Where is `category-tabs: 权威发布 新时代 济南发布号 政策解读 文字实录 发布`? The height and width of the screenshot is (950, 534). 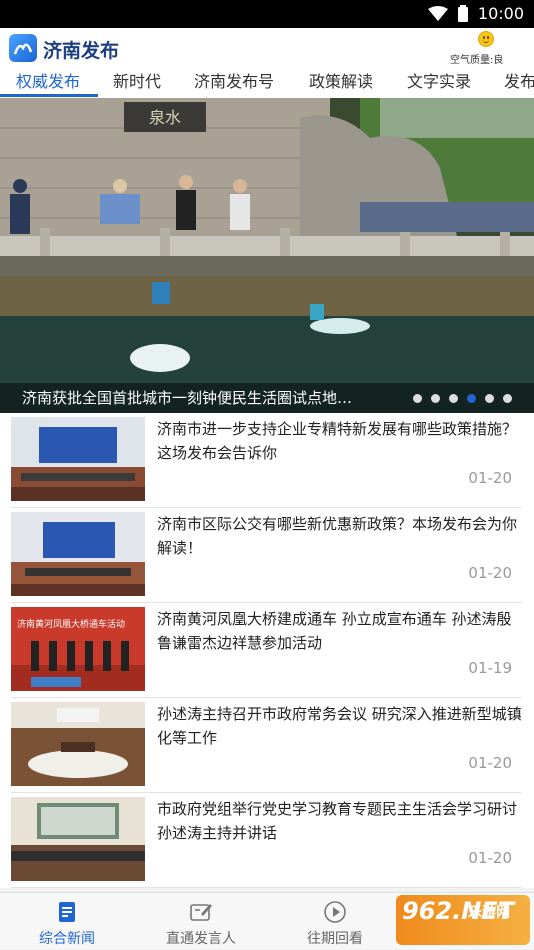 category-tabs: 权威发布 新时代 济南发布号 政策解读 文字实录 发布 is located at coordinates (267, 84).